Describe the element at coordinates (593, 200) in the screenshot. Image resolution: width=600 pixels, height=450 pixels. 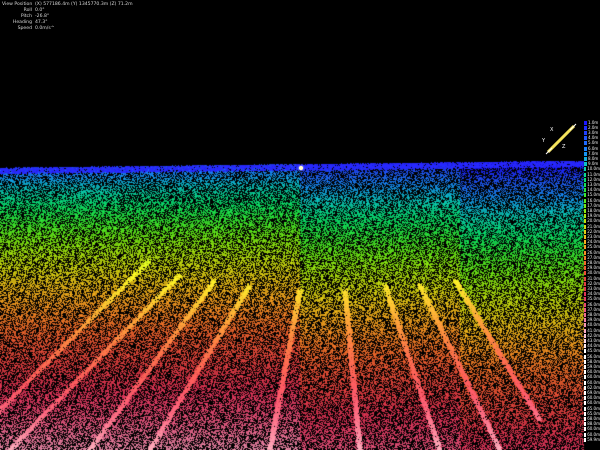
I see `legend-label: 16.0m` at that location.